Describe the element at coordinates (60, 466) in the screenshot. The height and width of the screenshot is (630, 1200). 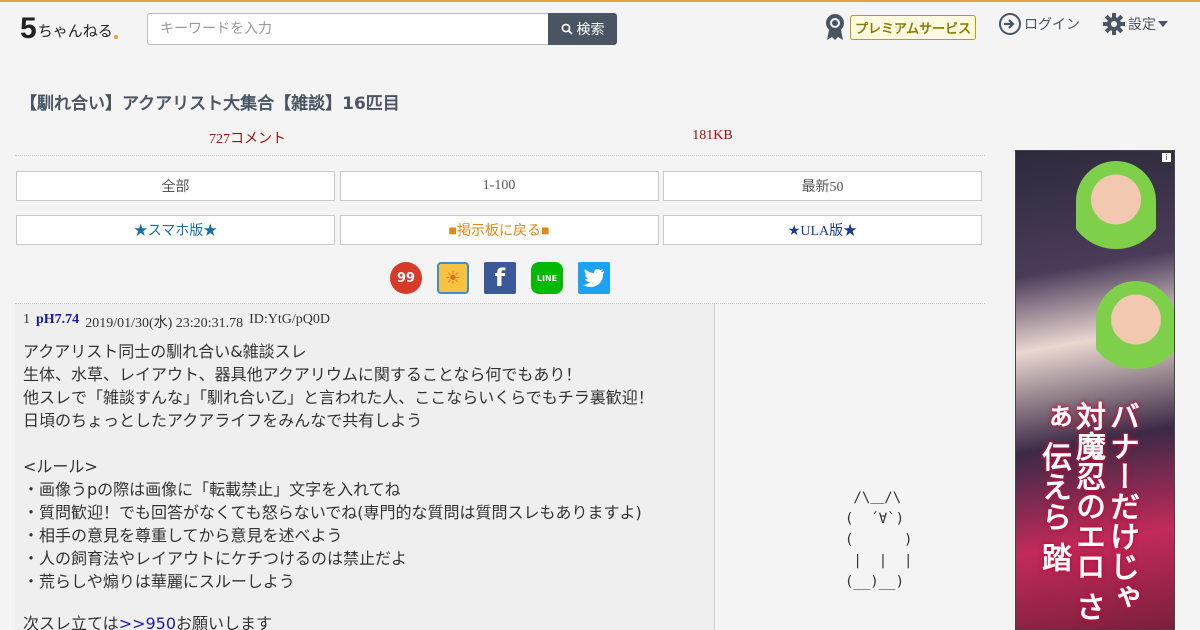
I see `post-line: <ルール>` at that location.